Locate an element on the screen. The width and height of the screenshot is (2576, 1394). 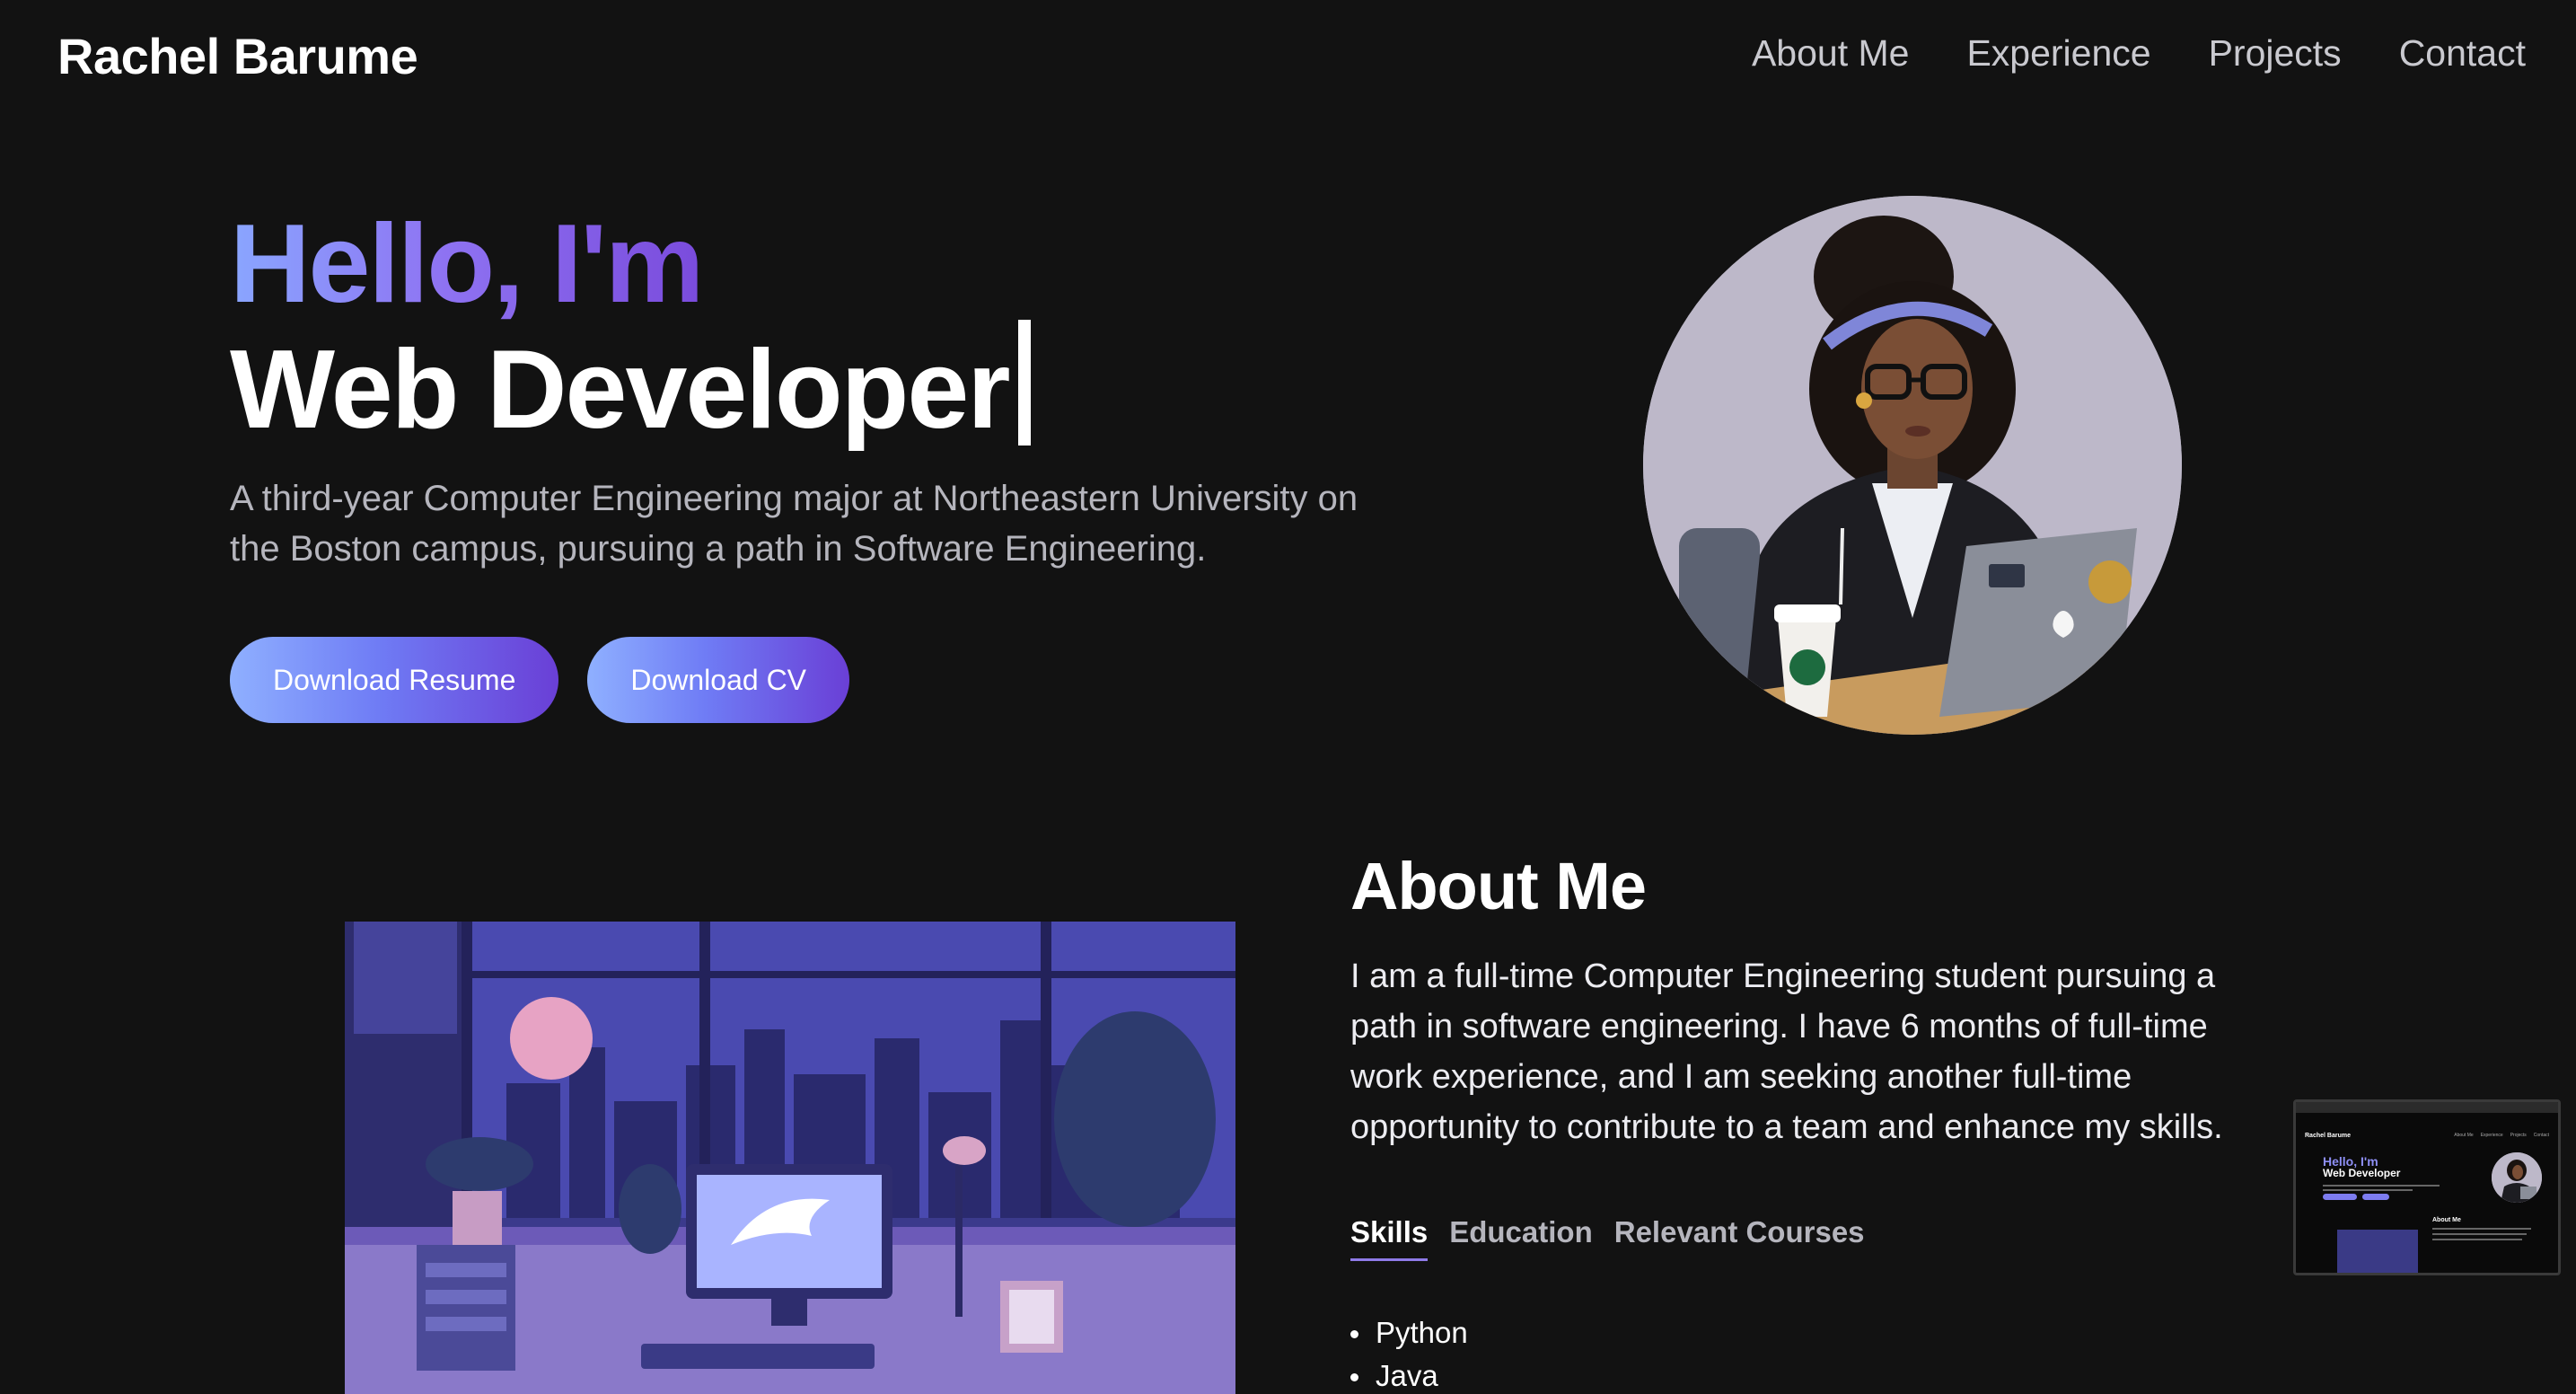
about-title: About Me is located at coordinates (1498, 886).